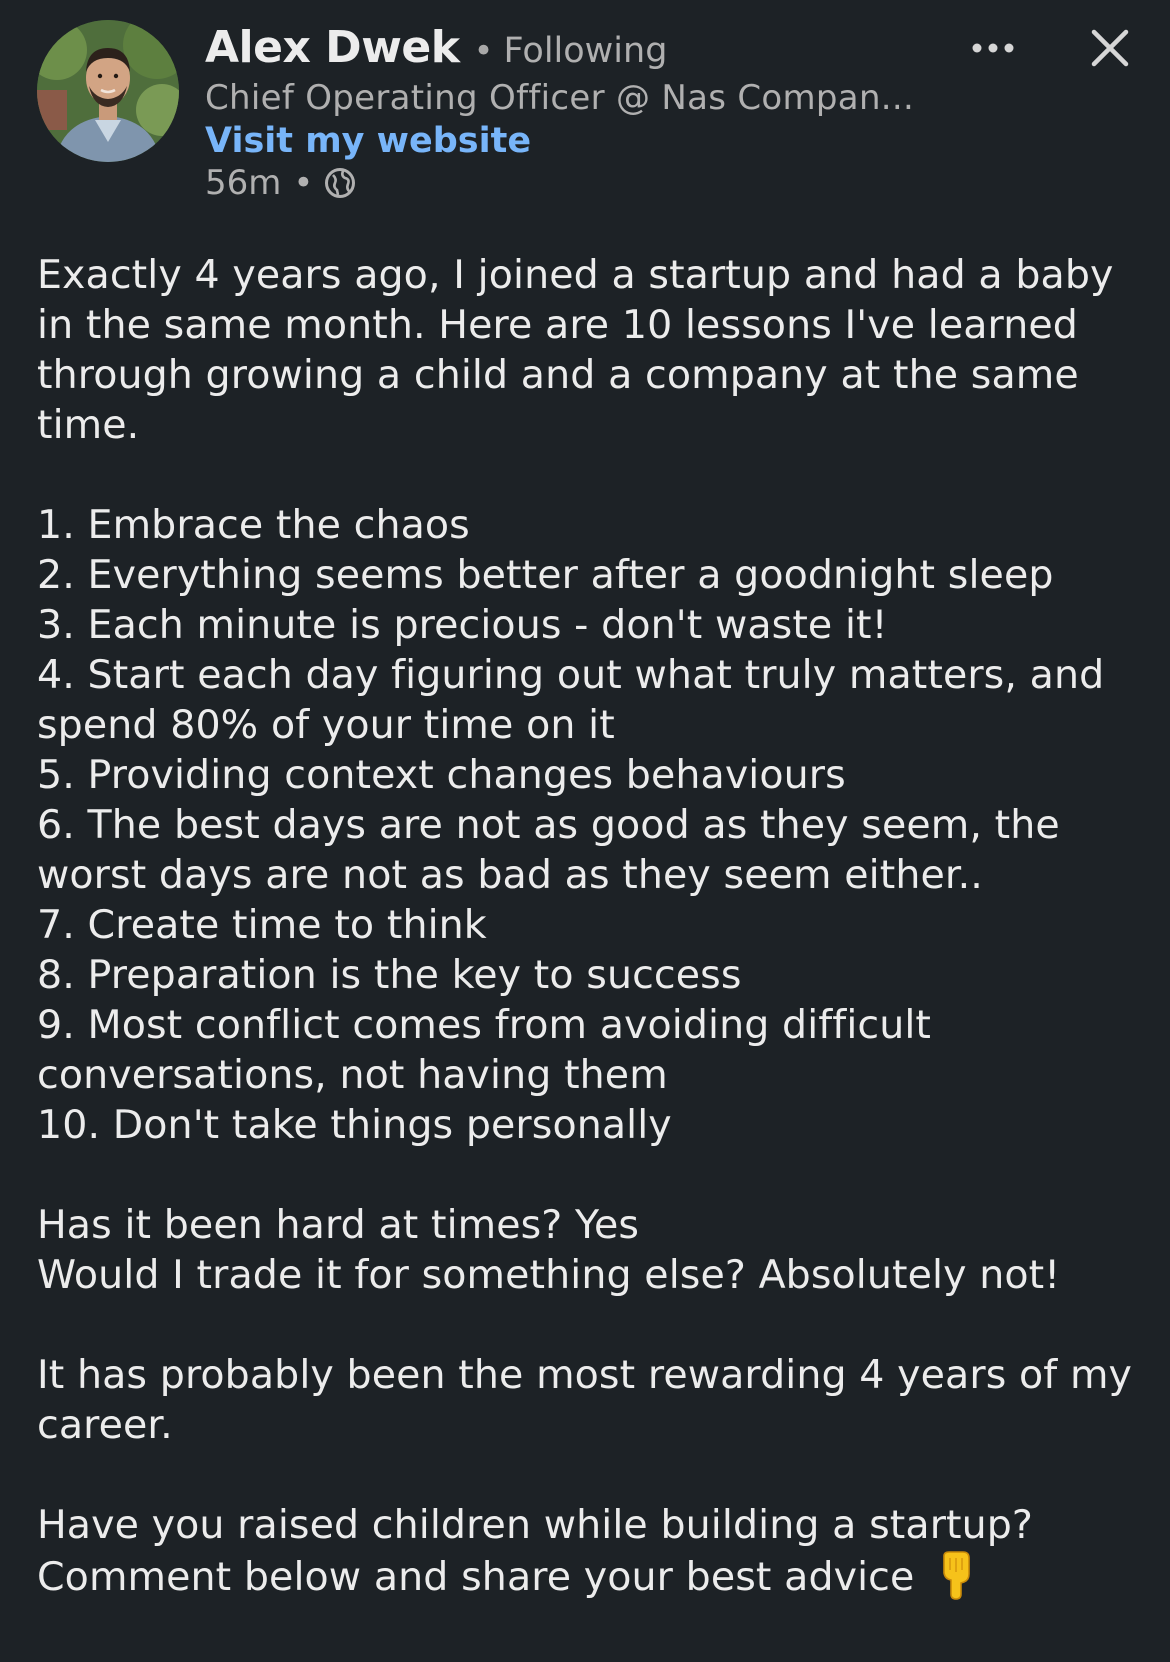  I want to click on author-avatar, so click(108, 91).